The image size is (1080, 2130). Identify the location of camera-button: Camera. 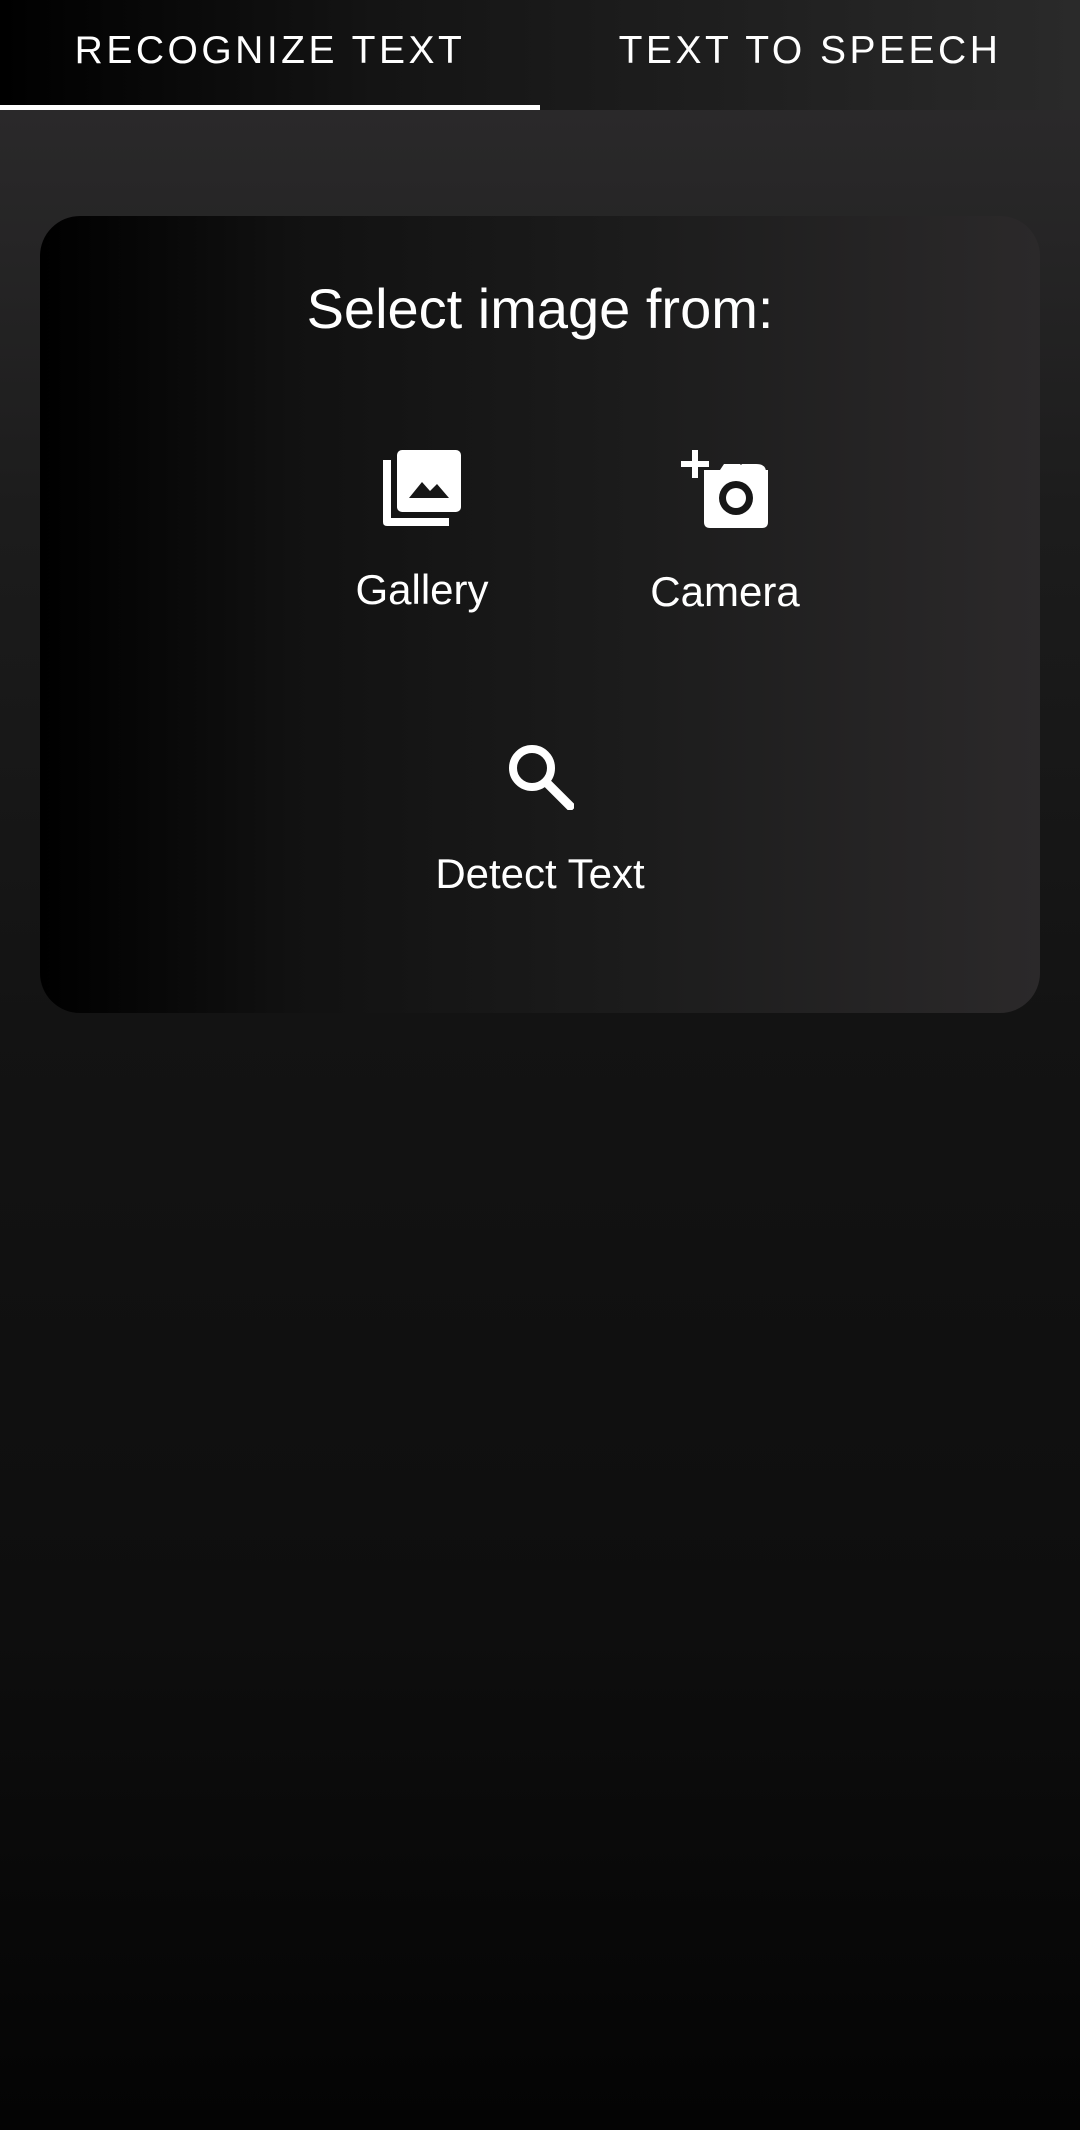
(725, 533).